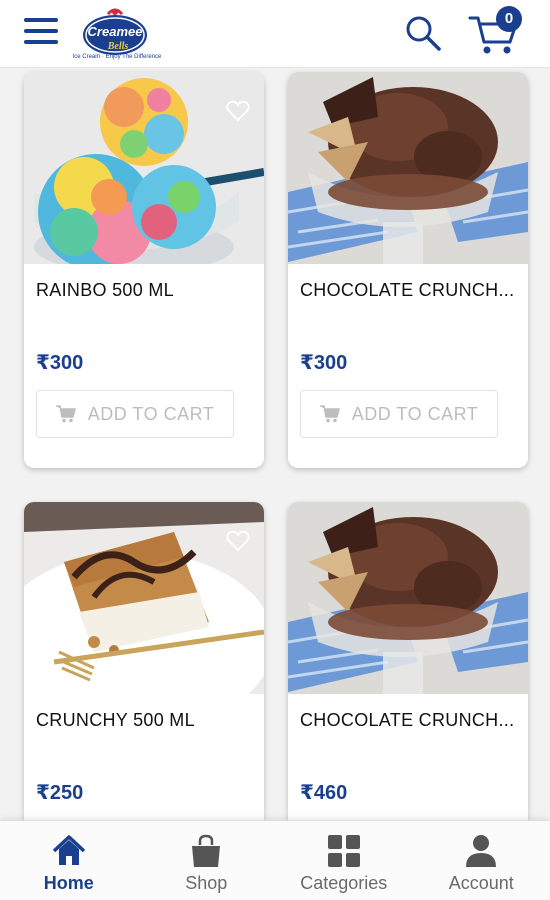 The width and height of the screenshot is (550, 900). I want to click on home-icon, so click(68, 850).